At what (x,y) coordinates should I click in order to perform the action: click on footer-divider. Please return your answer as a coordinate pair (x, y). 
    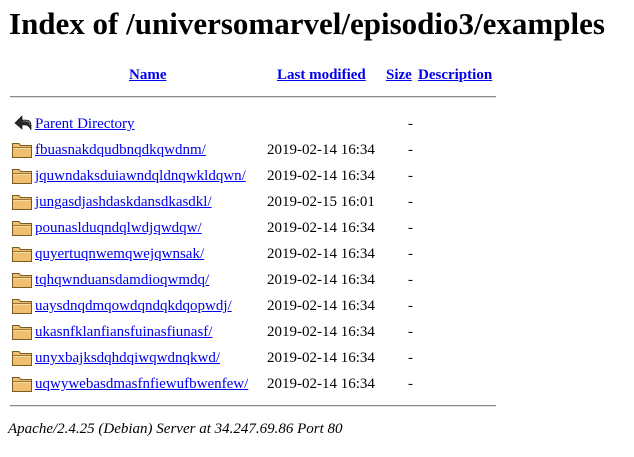
    Looking at the image, I should click on (253, 406).